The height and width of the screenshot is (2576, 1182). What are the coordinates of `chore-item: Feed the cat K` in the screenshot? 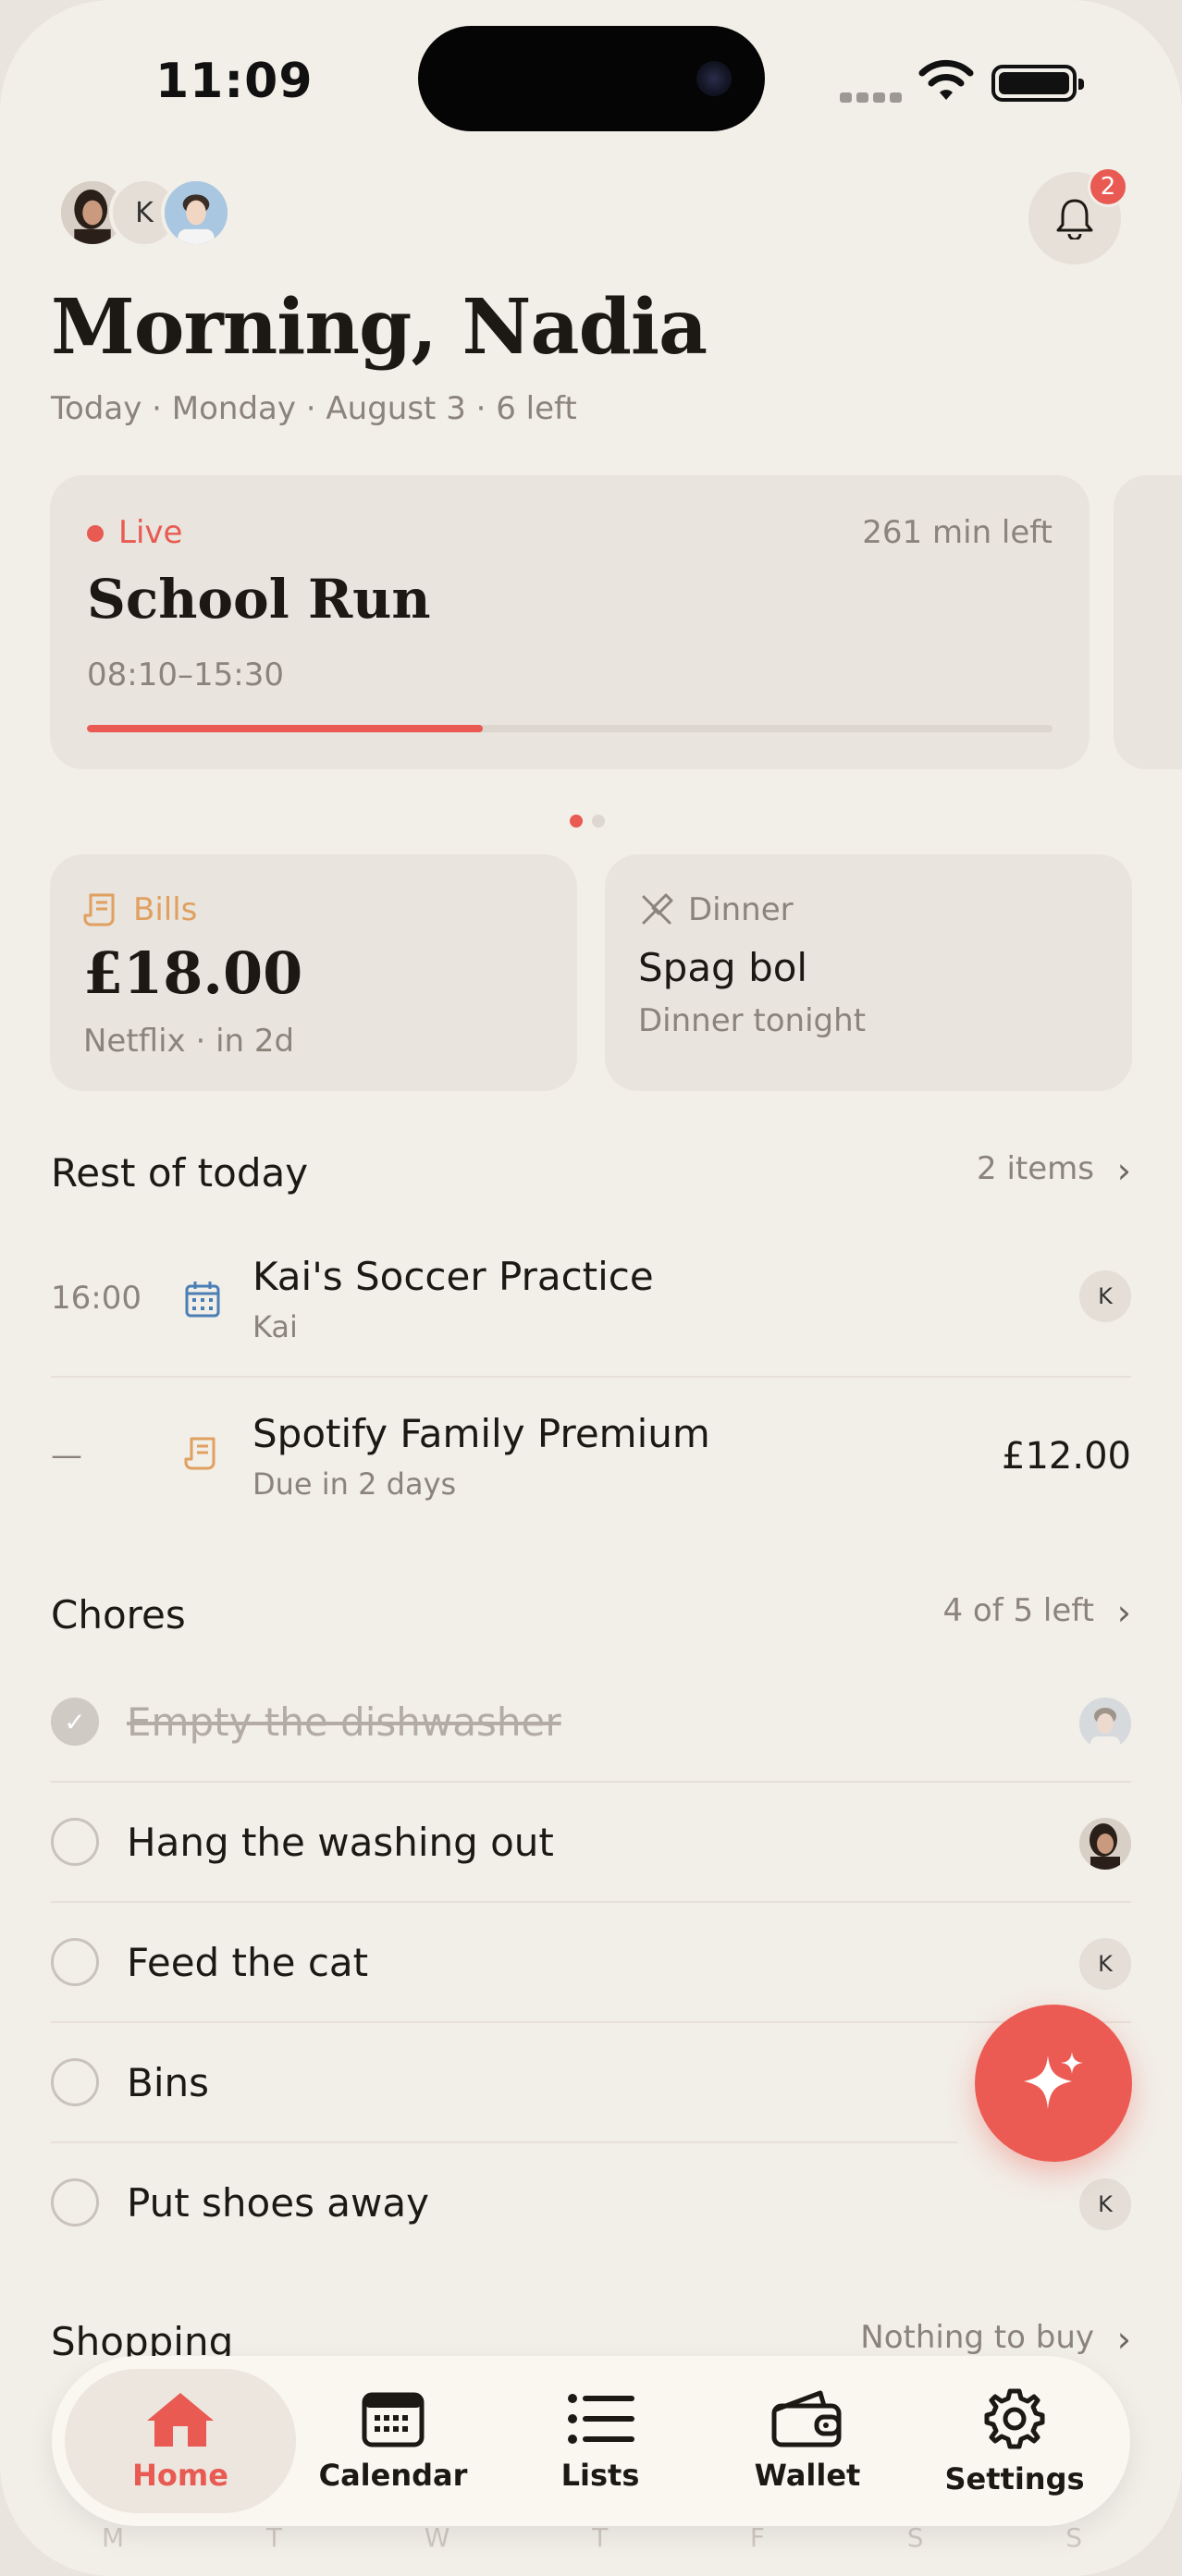 It's located at (591, 1965).